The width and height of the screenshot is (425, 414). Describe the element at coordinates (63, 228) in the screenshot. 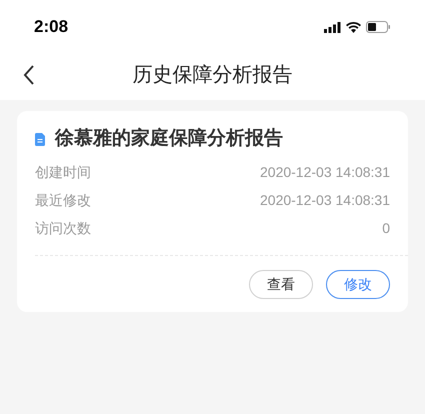

I see `info-label: 访问次数` at that location.